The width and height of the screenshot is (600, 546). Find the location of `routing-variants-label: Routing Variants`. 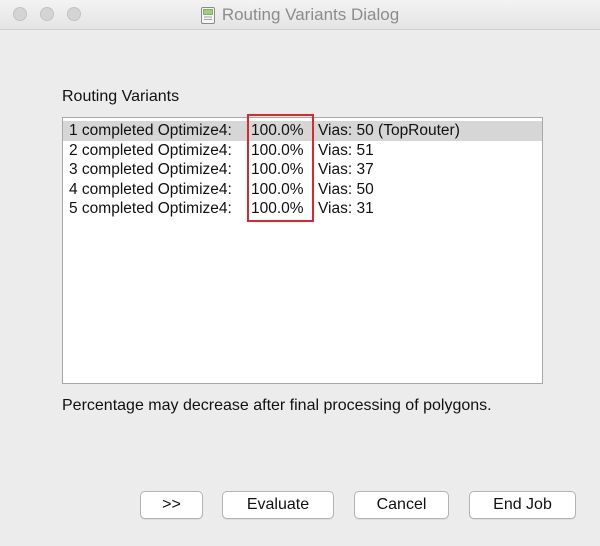

routing-variants-label: Routing Variants is located at coordinates (121, 96).